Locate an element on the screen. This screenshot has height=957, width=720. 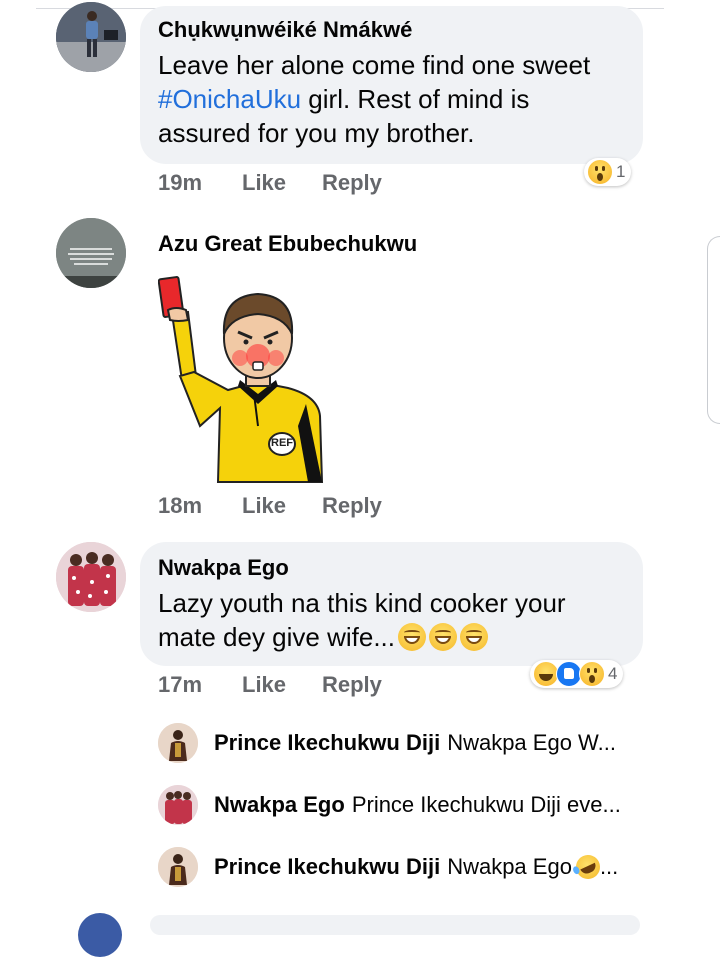
comment-actions: 17m Like Reply is located at coordinates (270, 685).